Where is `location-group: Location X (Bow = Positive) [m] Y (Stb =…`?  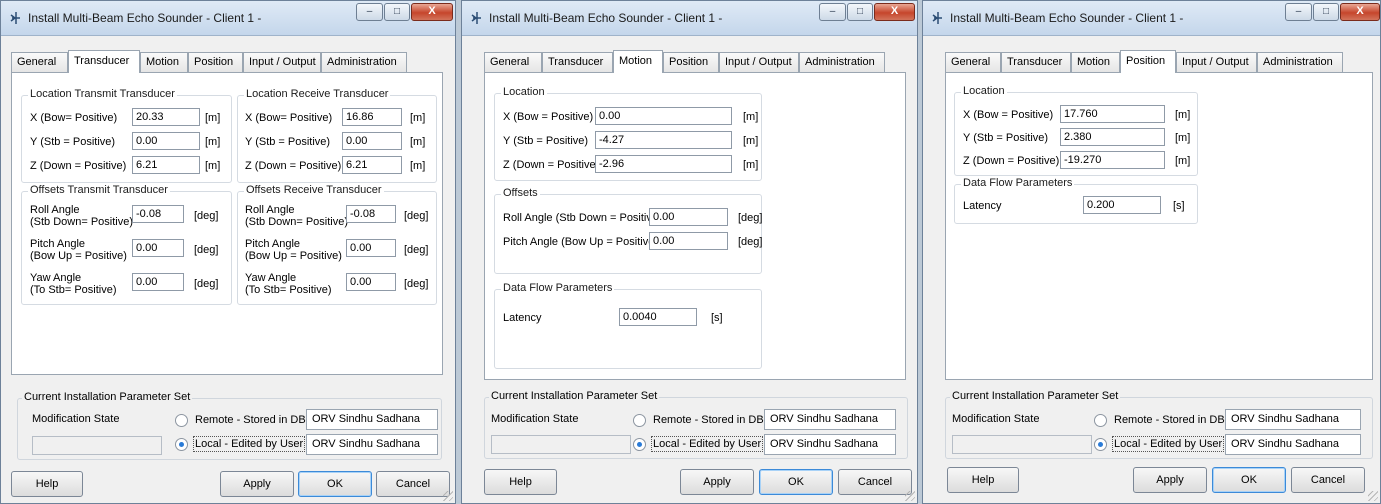
location-group: Location X (Bow = Positive) [m] Y (Stb =… is located at coordinates (1076, 130).